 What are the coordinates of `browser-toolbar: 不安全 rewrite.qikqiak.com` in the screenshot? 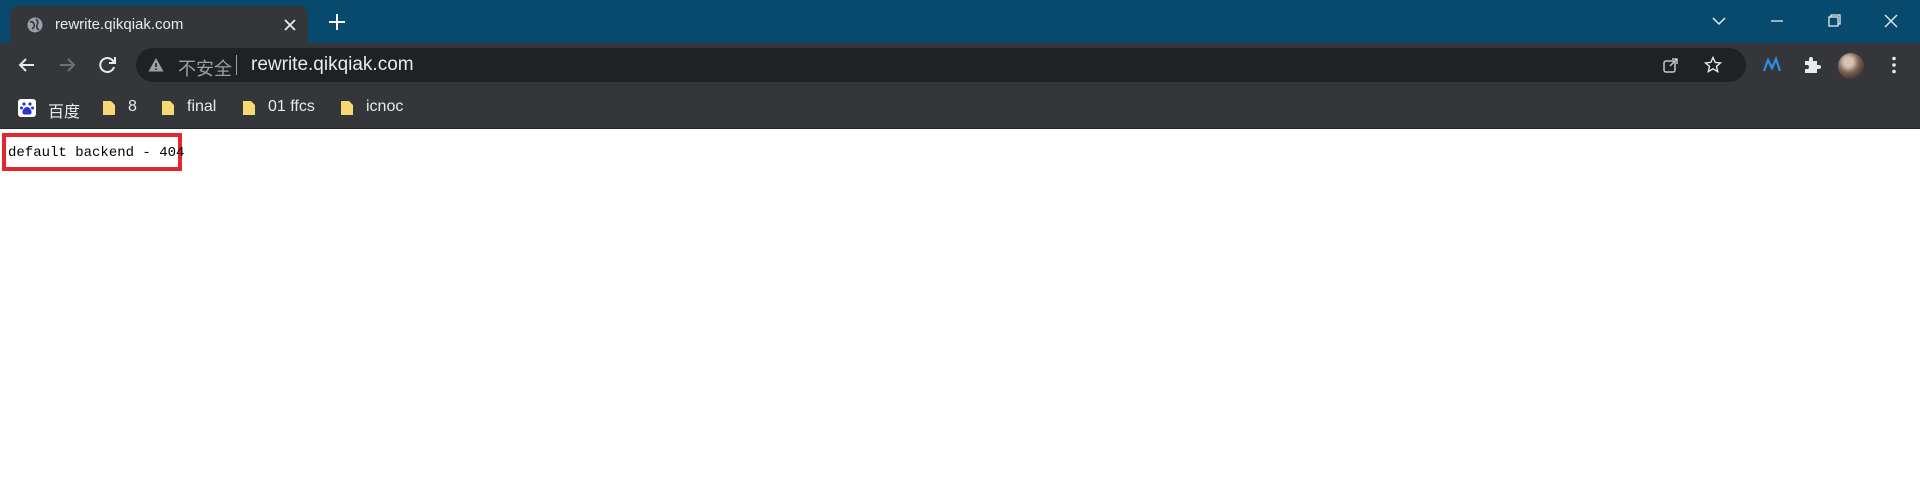 It's located at (960, 65).